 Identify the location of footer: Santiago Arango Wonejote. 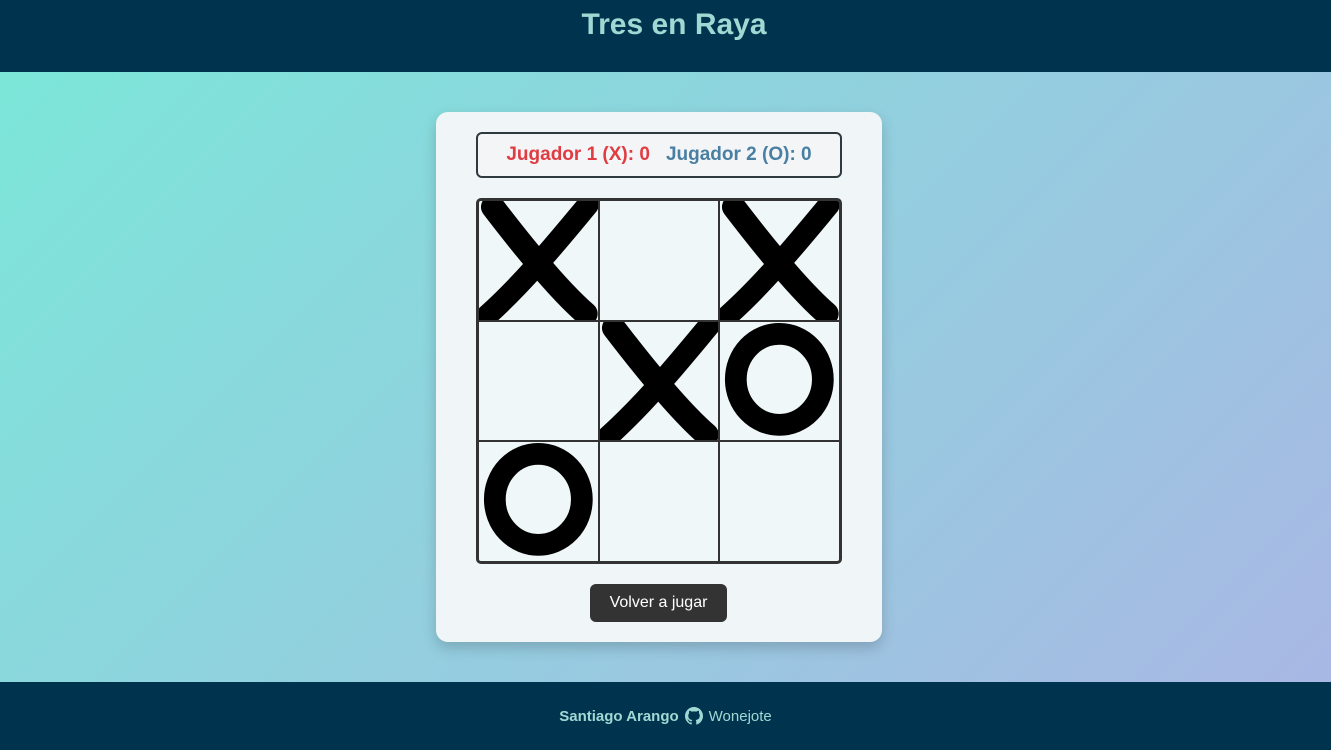
(665, 716).